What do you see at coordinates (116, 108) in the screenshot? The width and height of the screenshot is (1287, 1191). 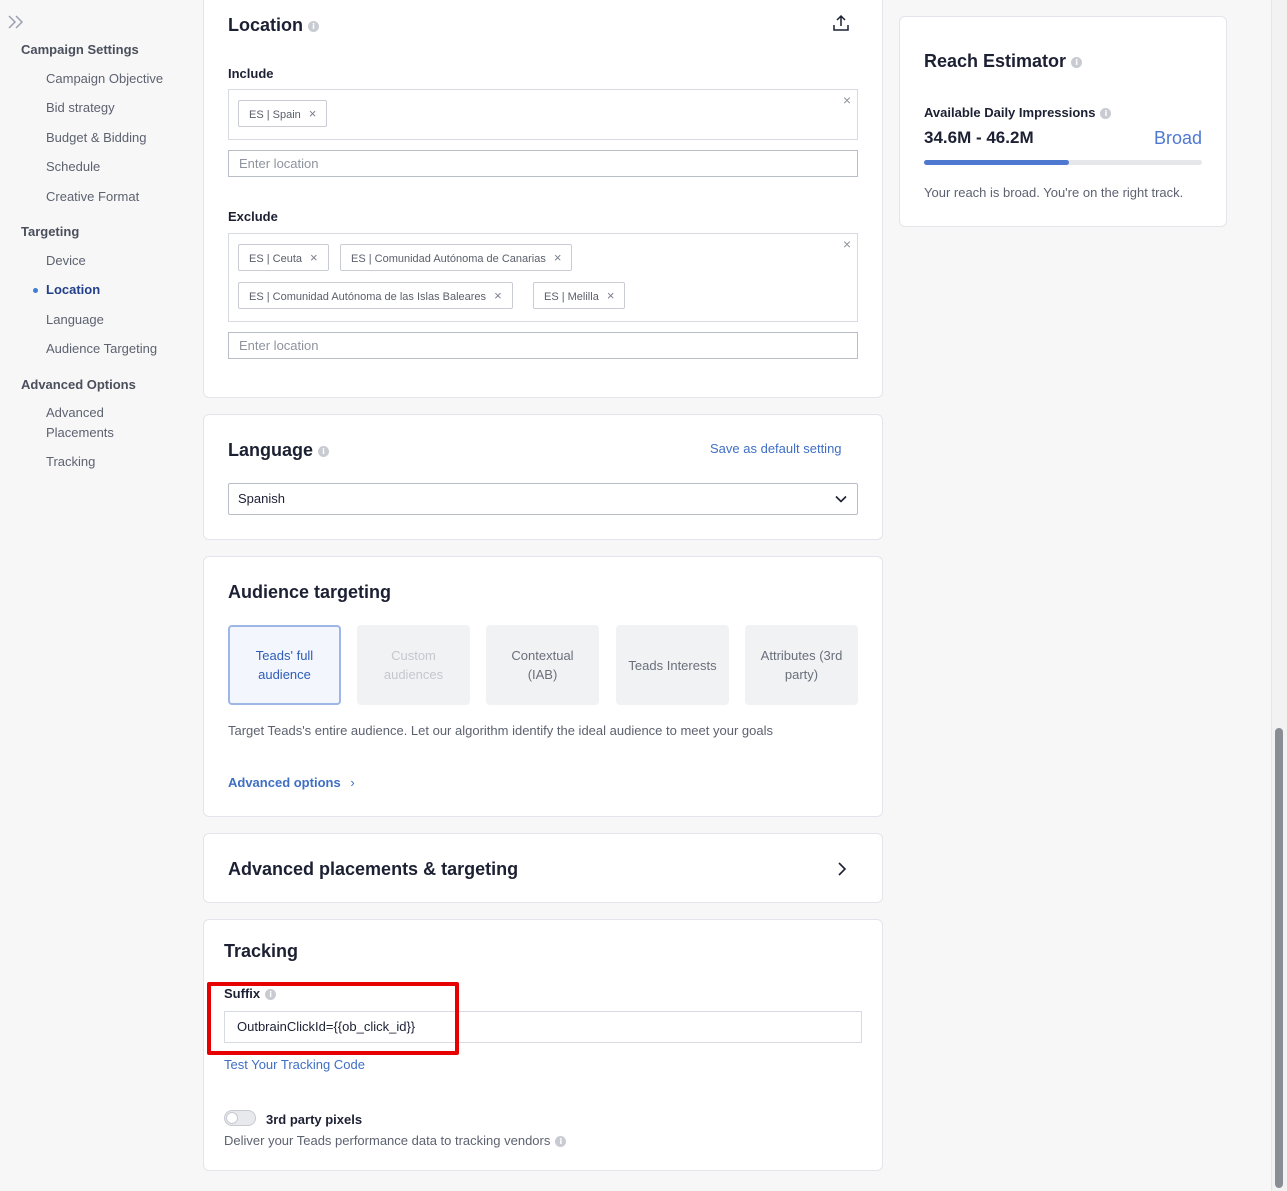 I see `nav-item-bid-strategy: Bid strategy` at bounding box center [116, 108].